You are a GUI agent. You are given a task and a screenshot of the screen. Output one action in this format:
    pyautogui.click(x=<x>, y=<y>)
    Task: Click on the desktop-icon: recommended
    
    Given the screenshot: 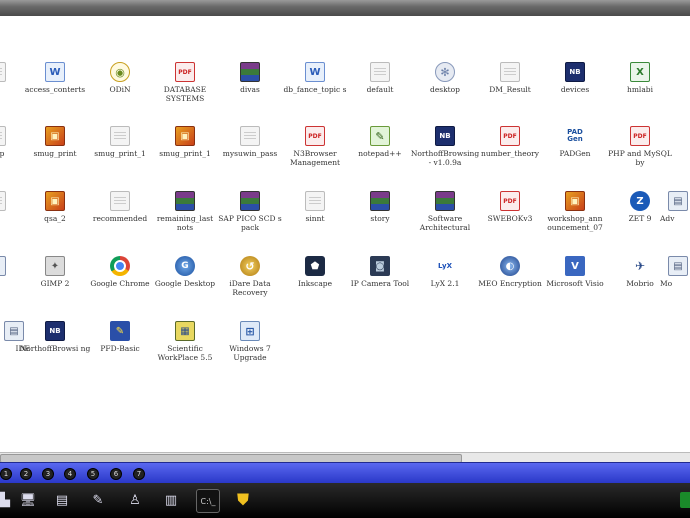 What is the action you would take?
    pyautogui.click(x=120, y=207)
    